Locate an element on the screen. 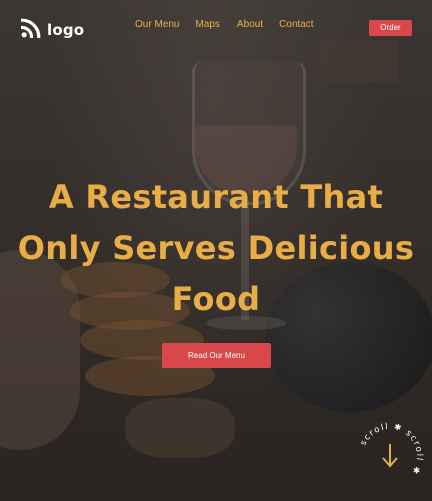  logo-icon is located at coordinates (30, 30).